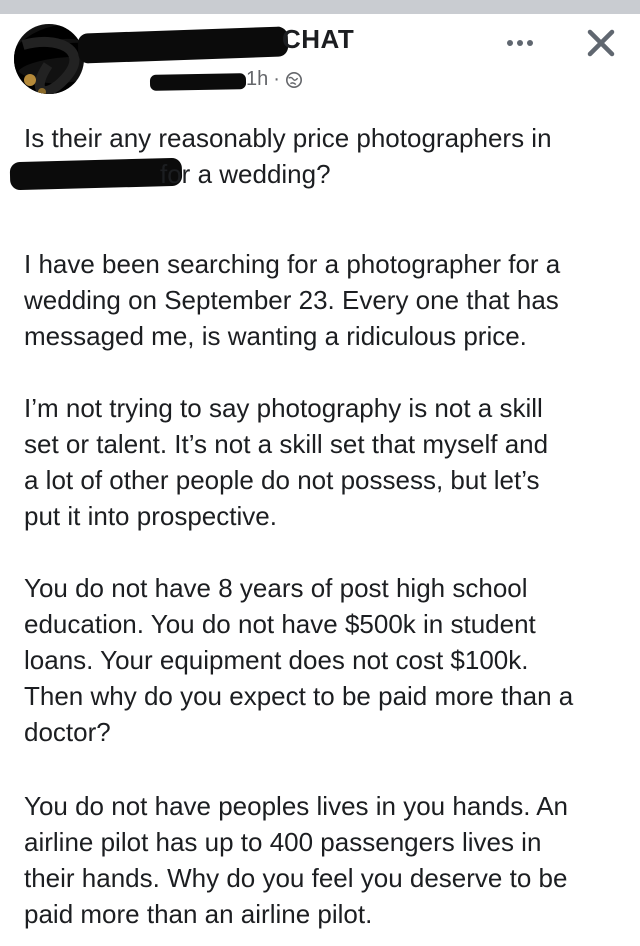 This screenshot has height=946, width=640. Describe the element at coordinates (198, 82) in the screenshot. I see `author-redaction` at that location.